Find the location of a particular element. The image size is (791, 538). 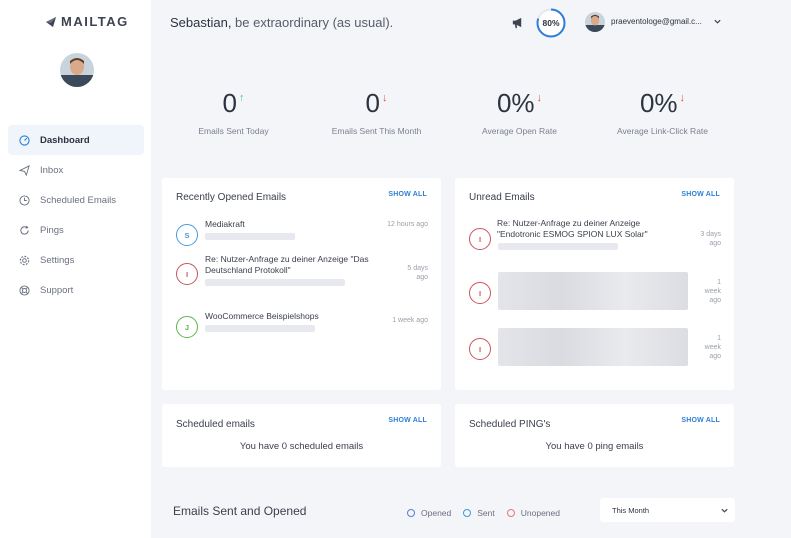

sidebar-item-scheduled-emails: Scheduled Emails is located at coordinates (76, 200).